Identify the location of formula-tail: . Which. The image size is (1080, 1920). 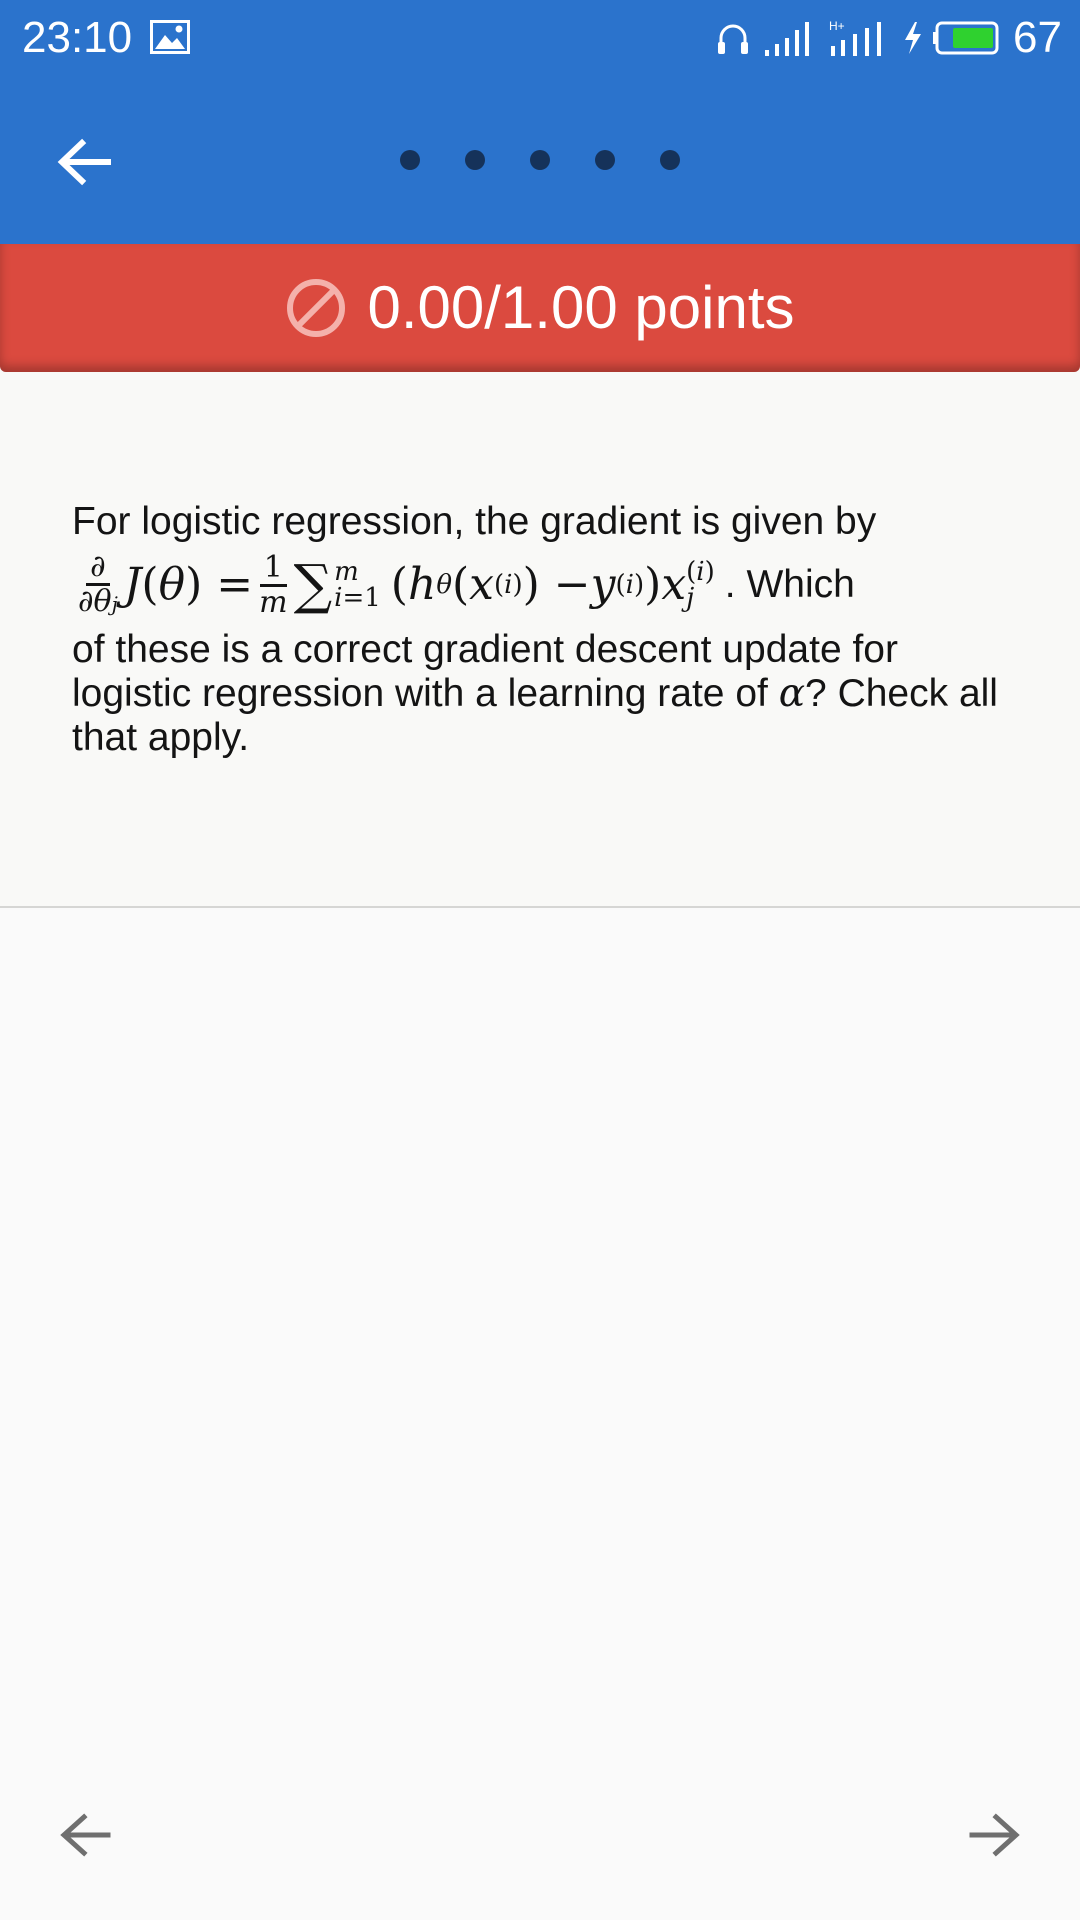
(789, 584).